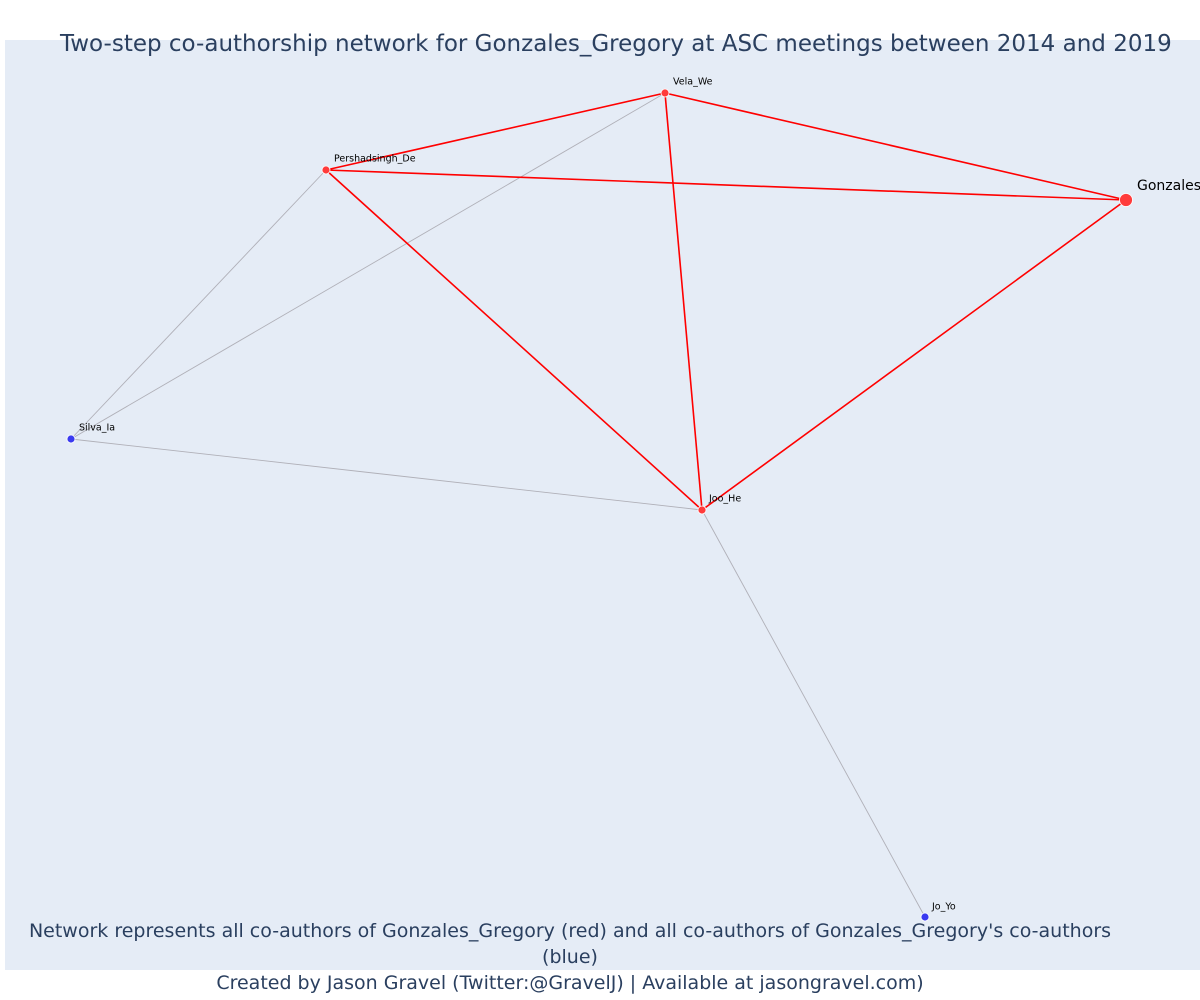 The width and height of the screenshot is (1200, 1000). Describe the element at coordinates (326, 170) in the screenshot. I see `node-Pershadsingh_De` at that location.